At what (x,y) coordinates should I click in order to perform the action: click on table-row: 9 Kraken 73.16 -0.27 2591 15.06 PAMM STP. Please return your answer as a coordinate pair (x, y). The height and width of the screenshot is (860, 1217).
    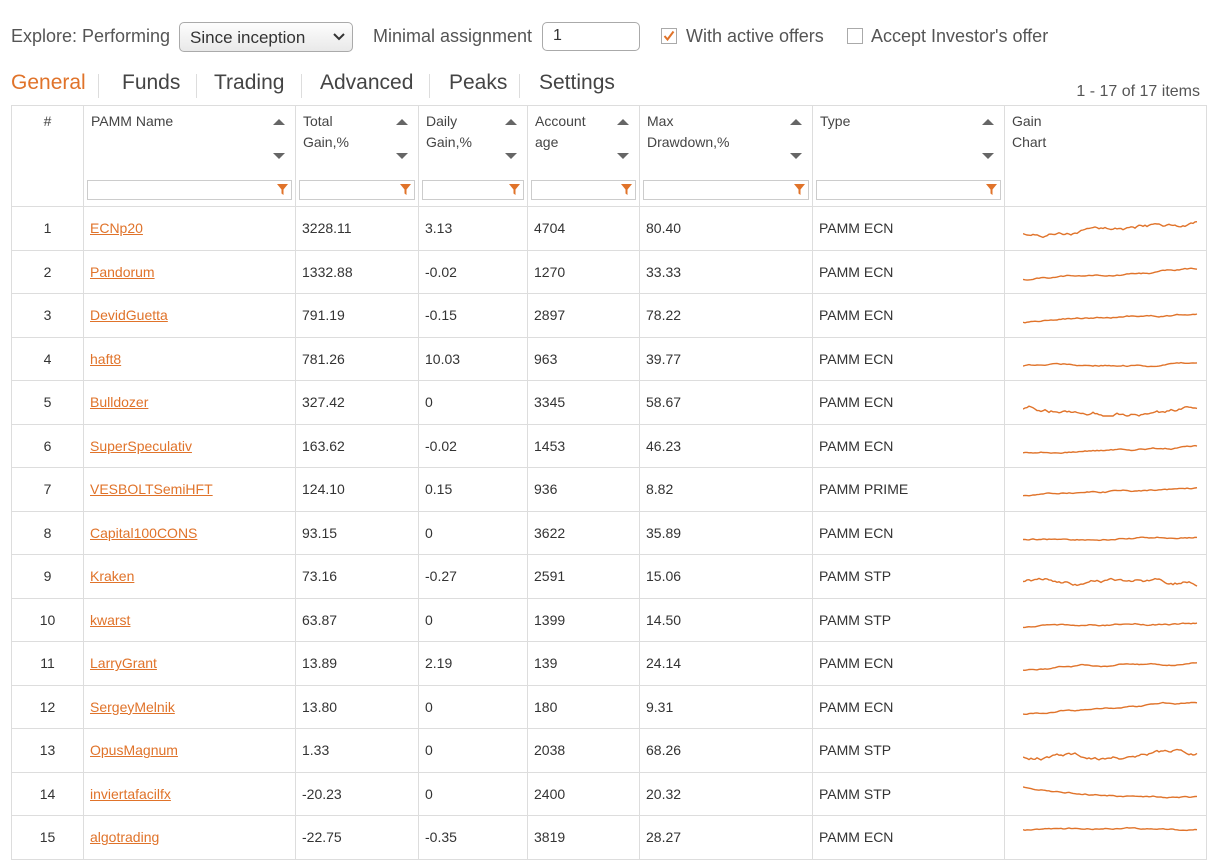
    Looking at the image, I should click on (609, 576).